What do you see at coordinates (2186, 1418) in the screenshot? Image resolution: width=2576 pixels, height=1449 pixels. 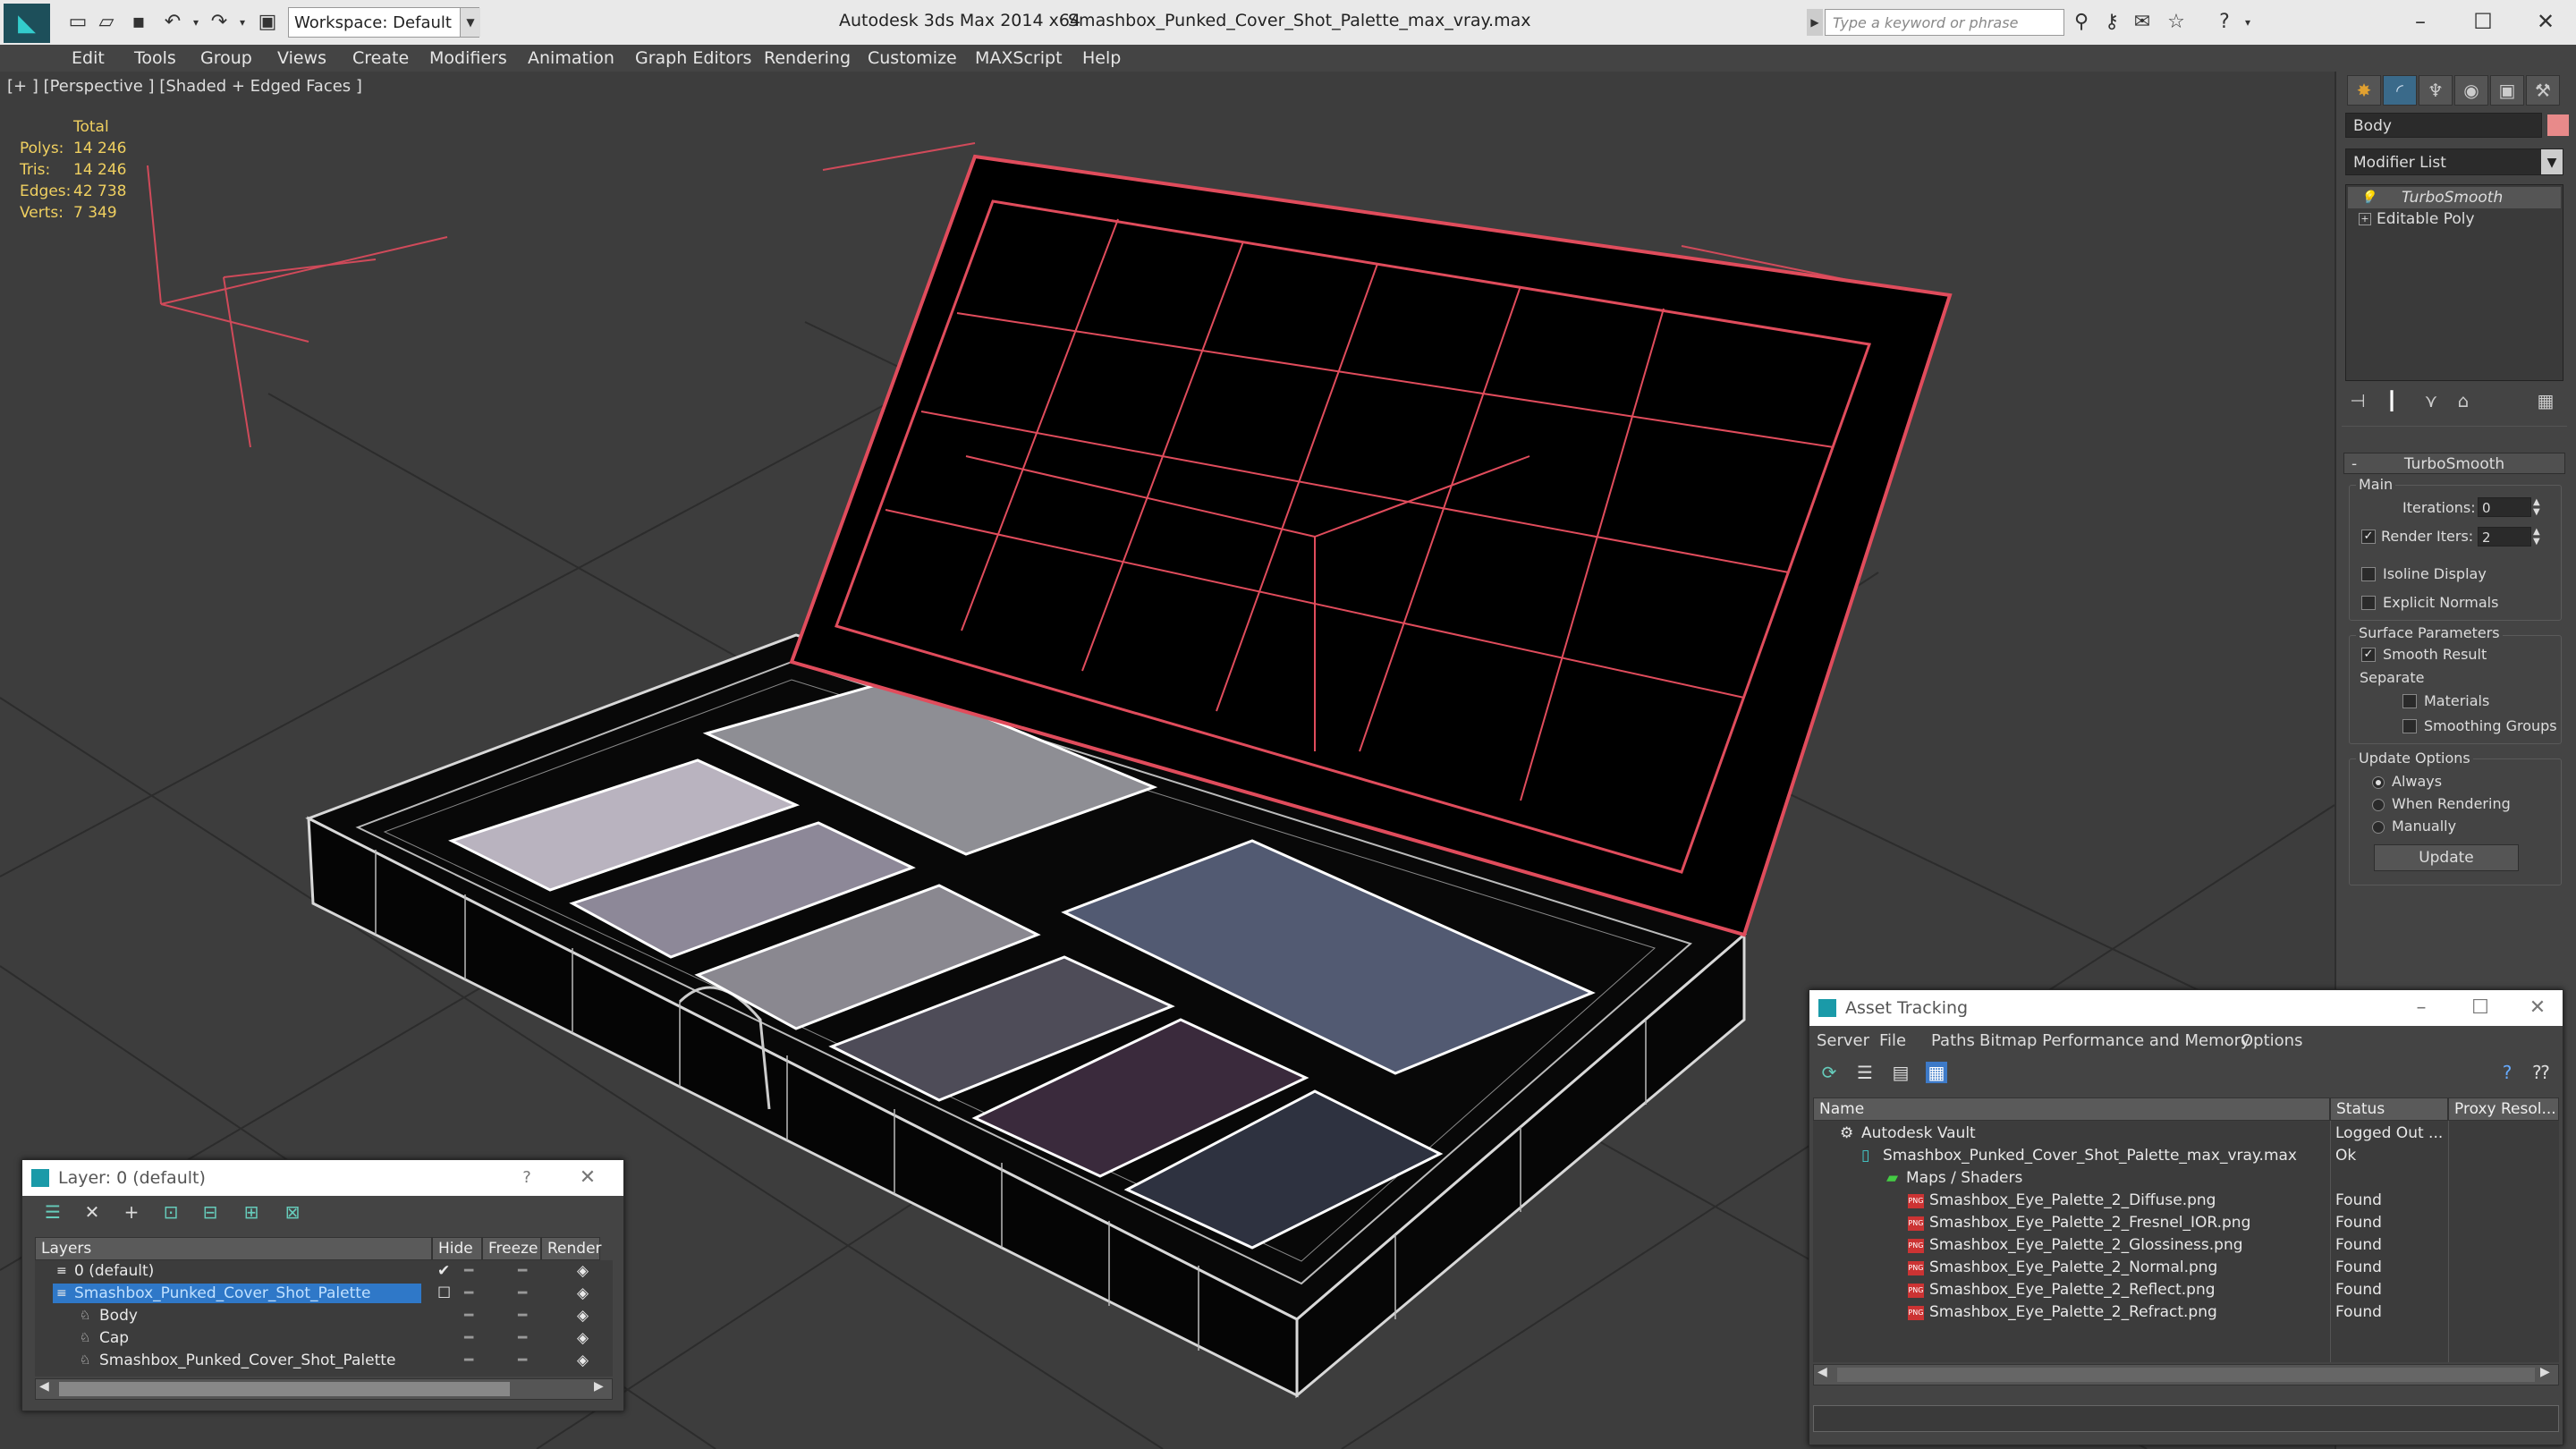 I see `asset-path-field` at bounding box center [2186, 1418].